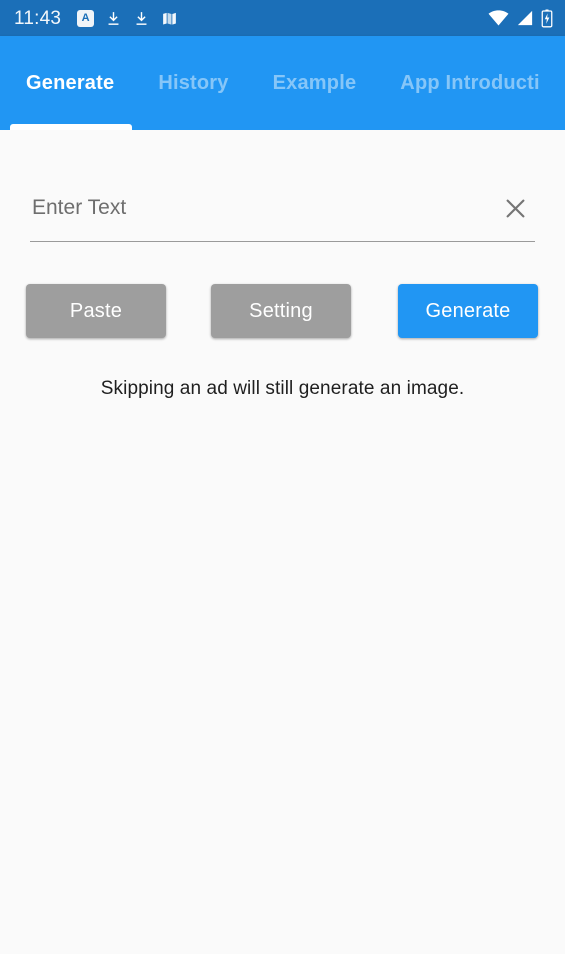 The height and width of the screenshot is (954, 565). I want to click on clear-text-button, so click(515, 209).